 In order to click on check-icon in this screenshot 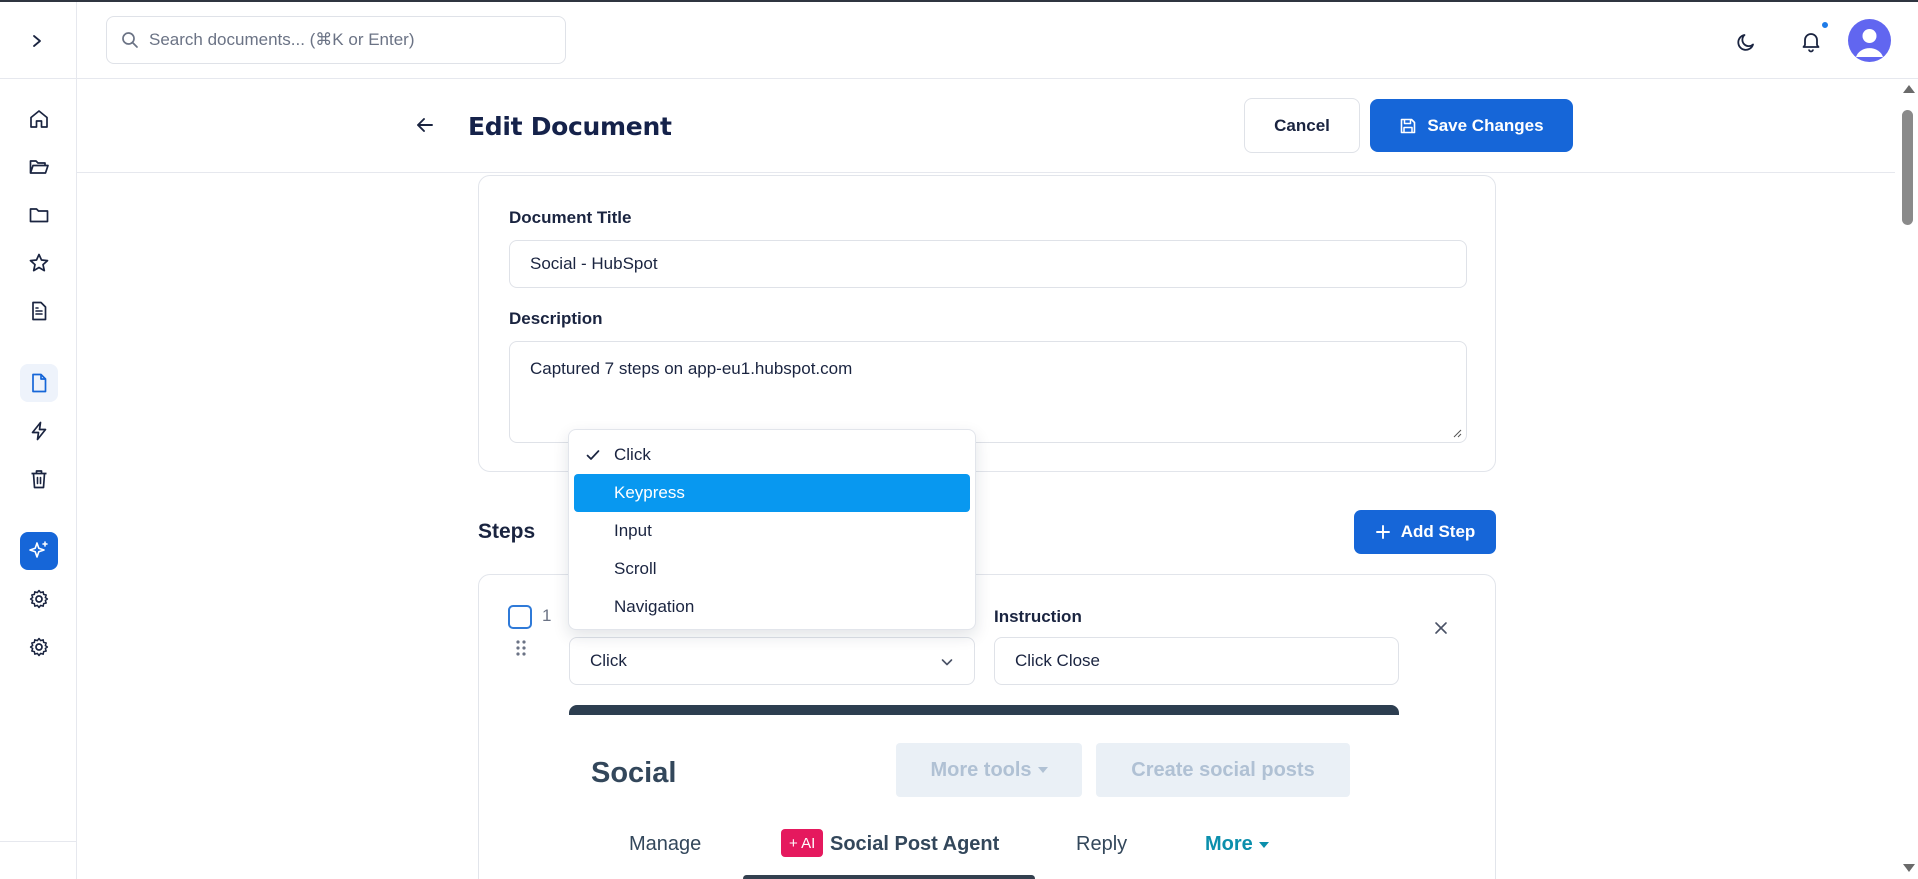, I will do `click(593, 455)`.